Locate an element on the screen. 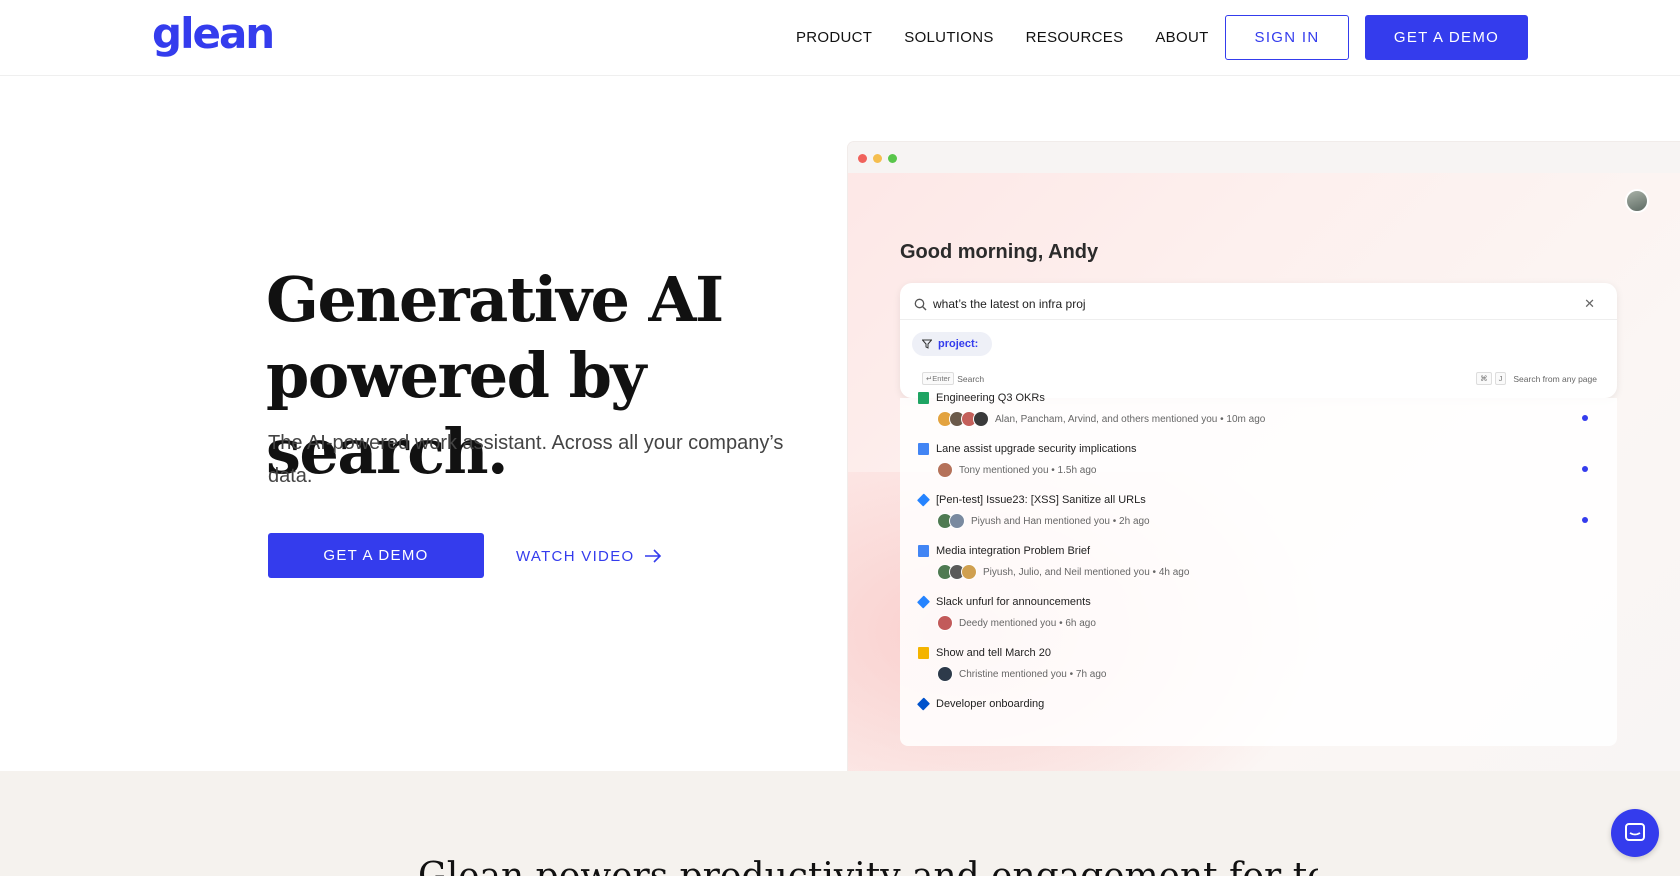 This screenshot has height=876, width=1680. chat-icon is located at coordinates (1635, 832).